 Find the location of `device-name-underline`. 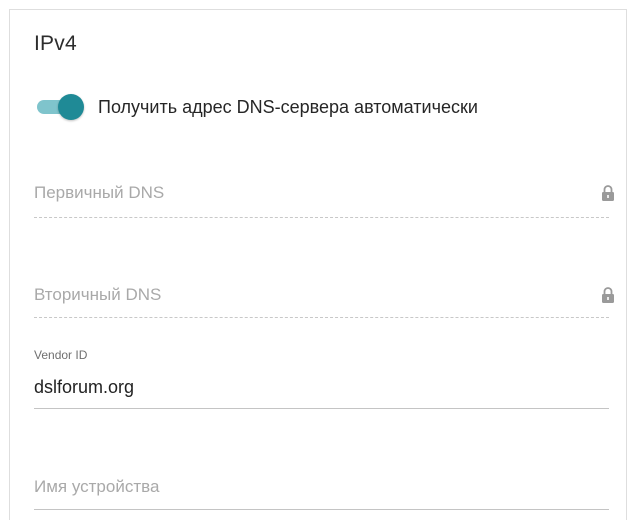

device-name-underline is located at coordinates (321, 509).